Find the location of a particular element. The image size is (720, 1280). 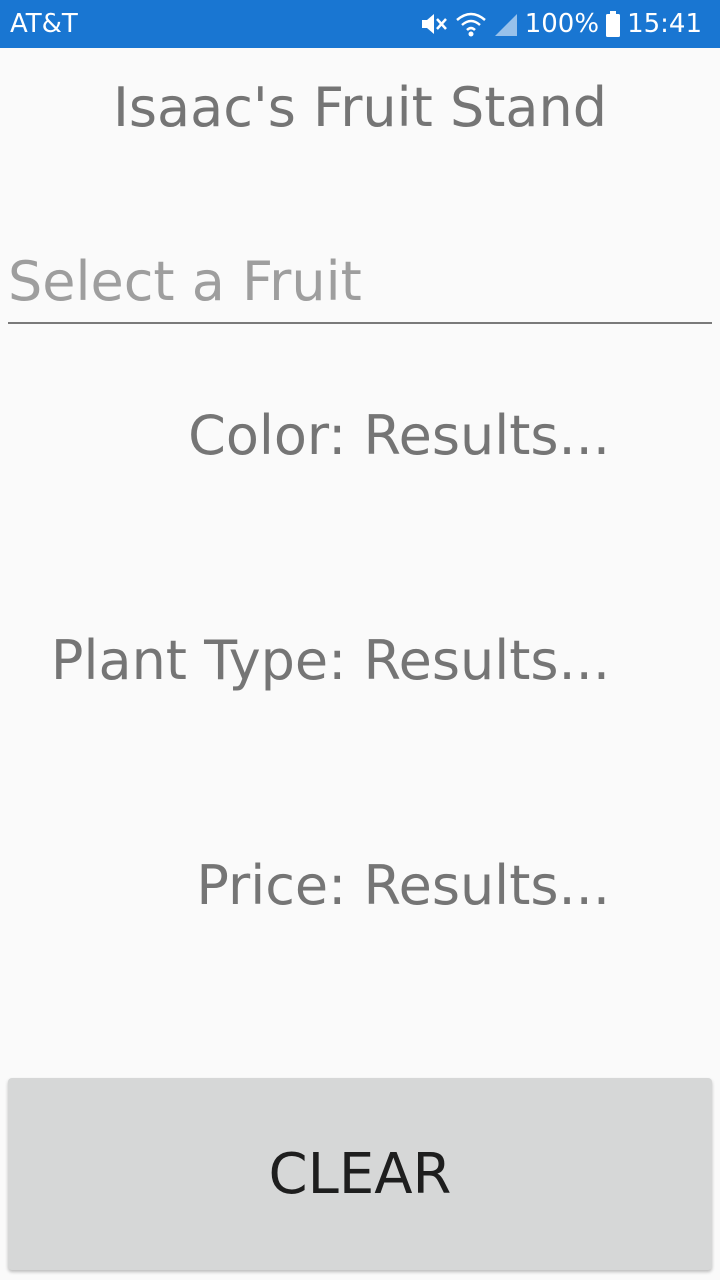

signal-icon is located at coordinates (506, 24).